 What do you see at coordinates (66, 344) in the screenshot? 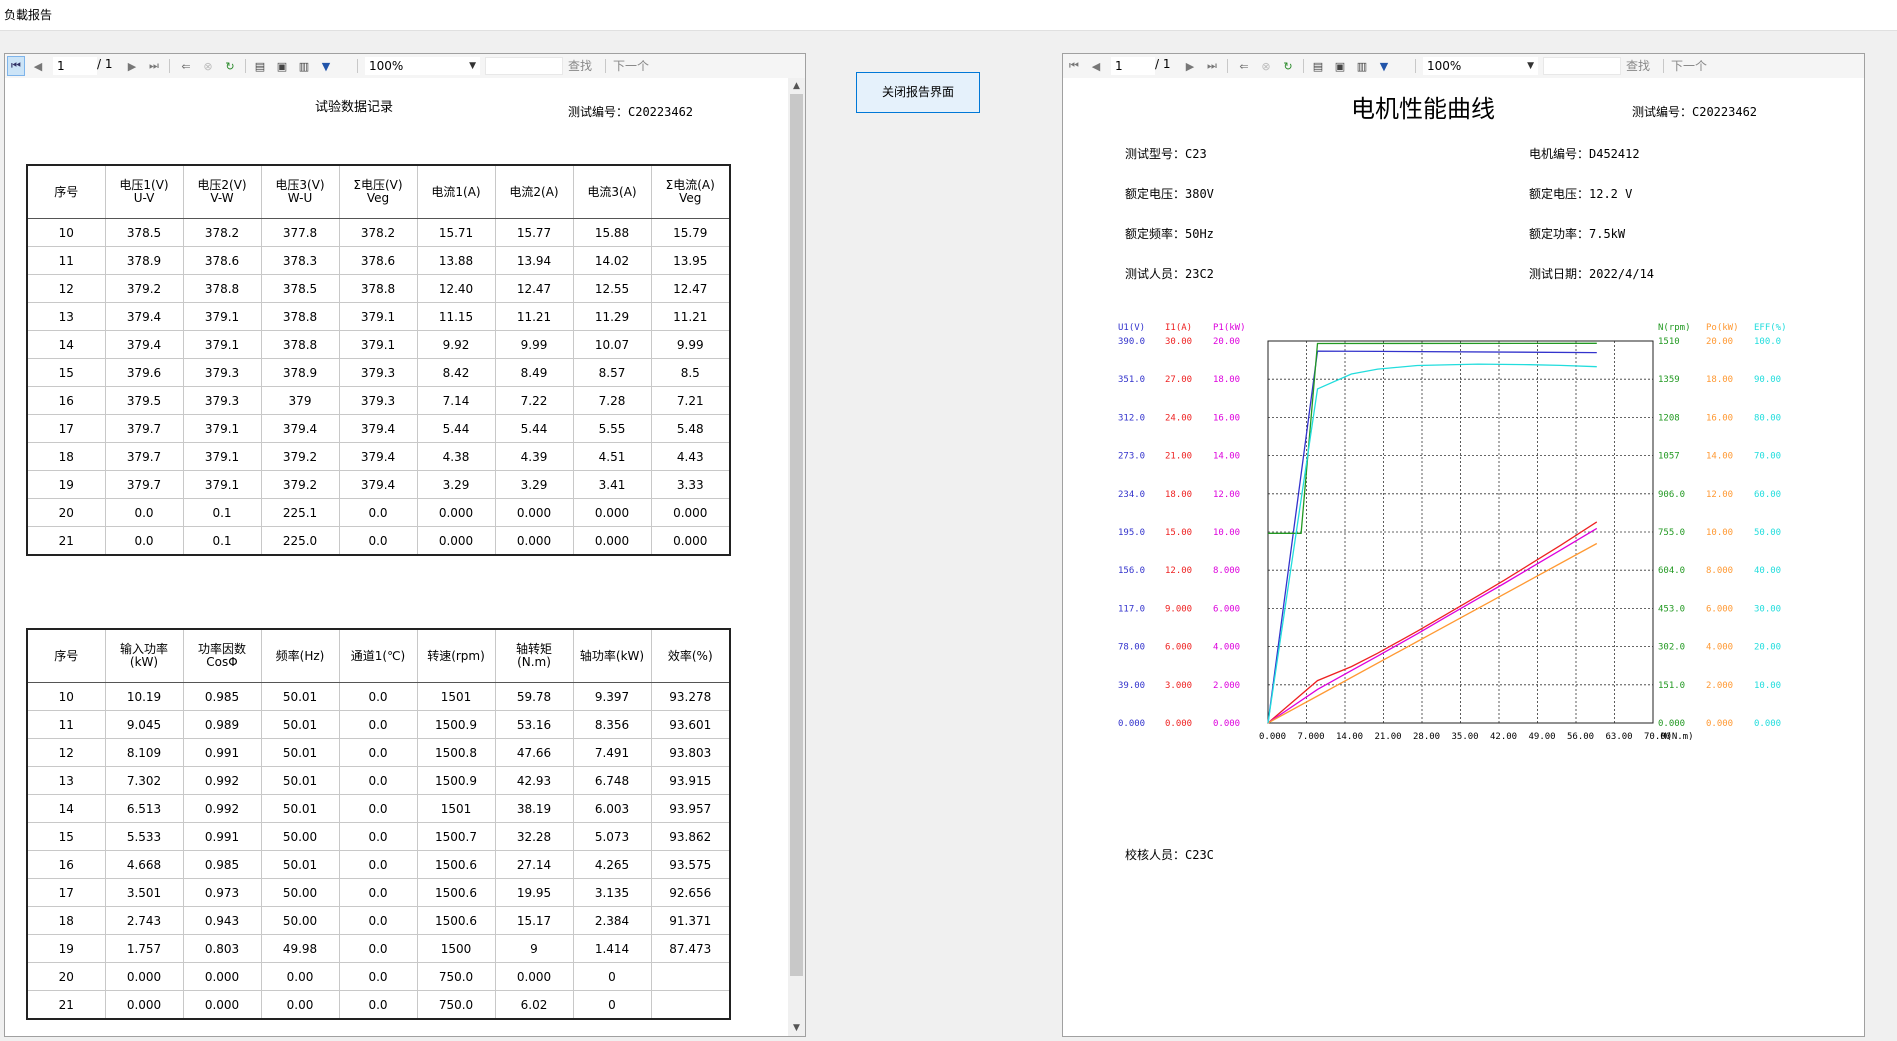
I see `table-cell: 14` at bounding box center [66, 344].